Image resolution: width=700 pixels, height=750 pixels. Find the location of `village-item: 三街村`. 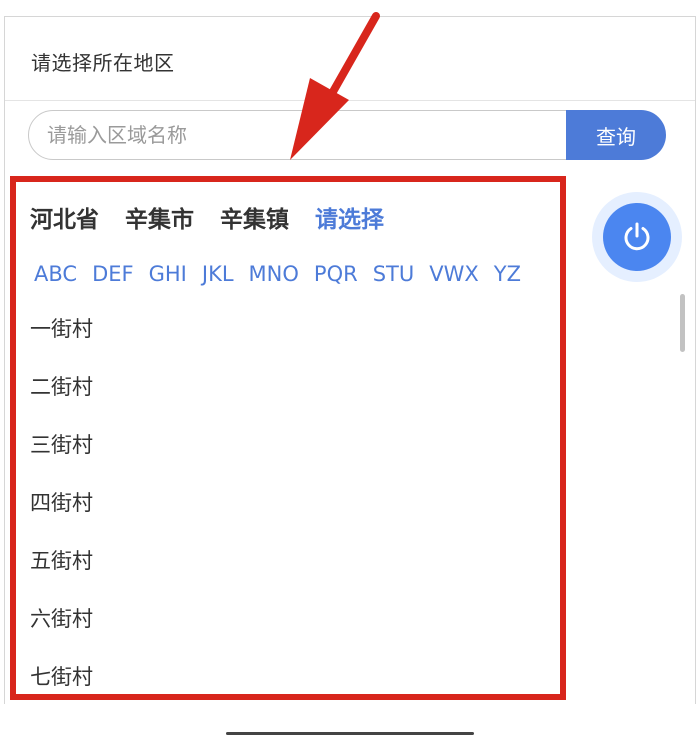

village-item: 三街村 is located at coordinates (61, 455).